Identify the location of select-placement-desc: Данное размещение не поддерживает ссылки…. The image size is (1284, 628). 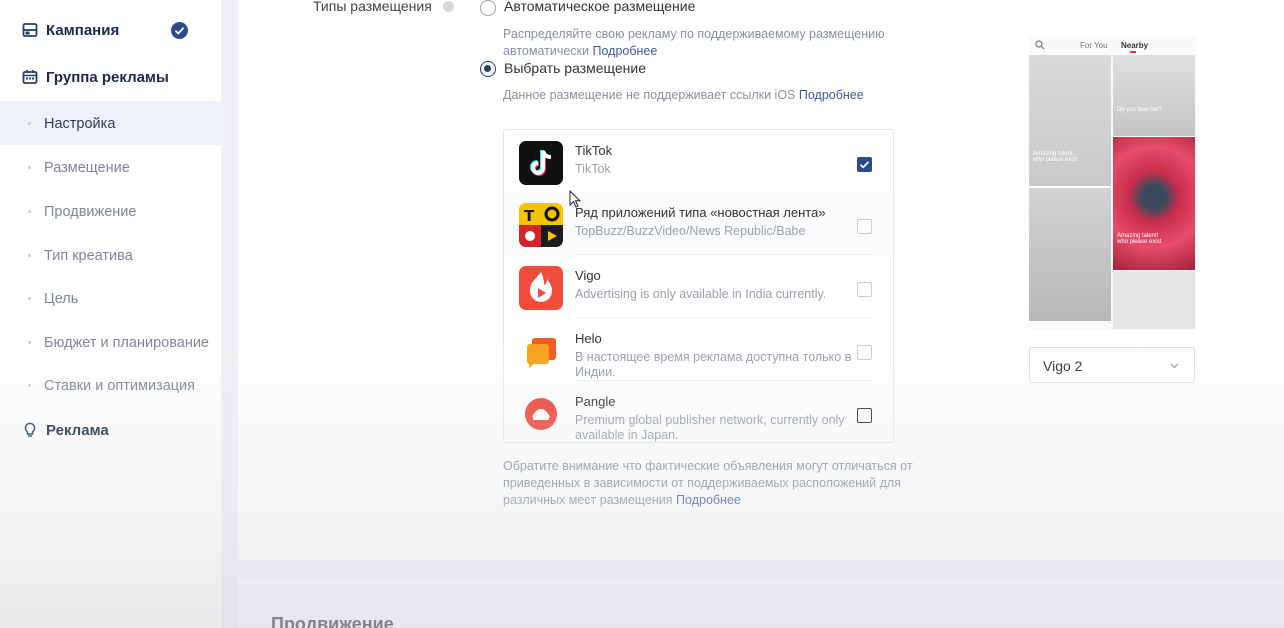
(683, 95).